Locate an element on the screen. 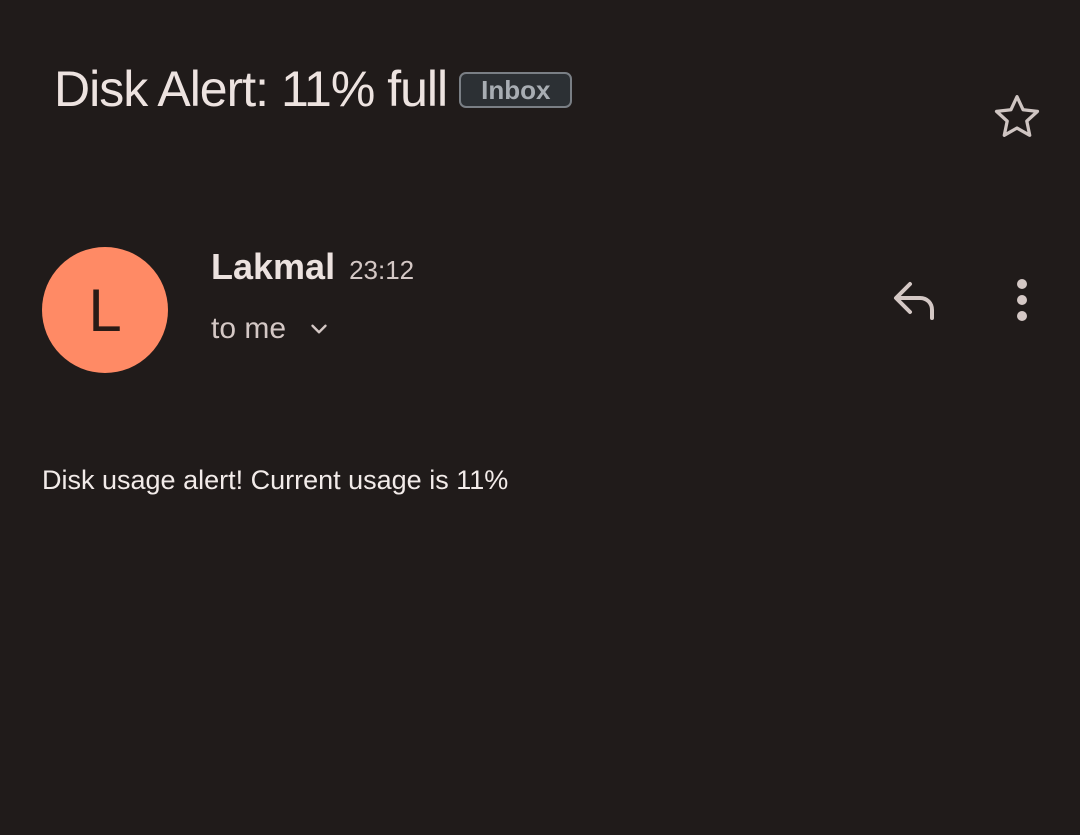 This screenshot has width=1080, height=835. sent-time: 23:12 is located at coordinates (382, 270).